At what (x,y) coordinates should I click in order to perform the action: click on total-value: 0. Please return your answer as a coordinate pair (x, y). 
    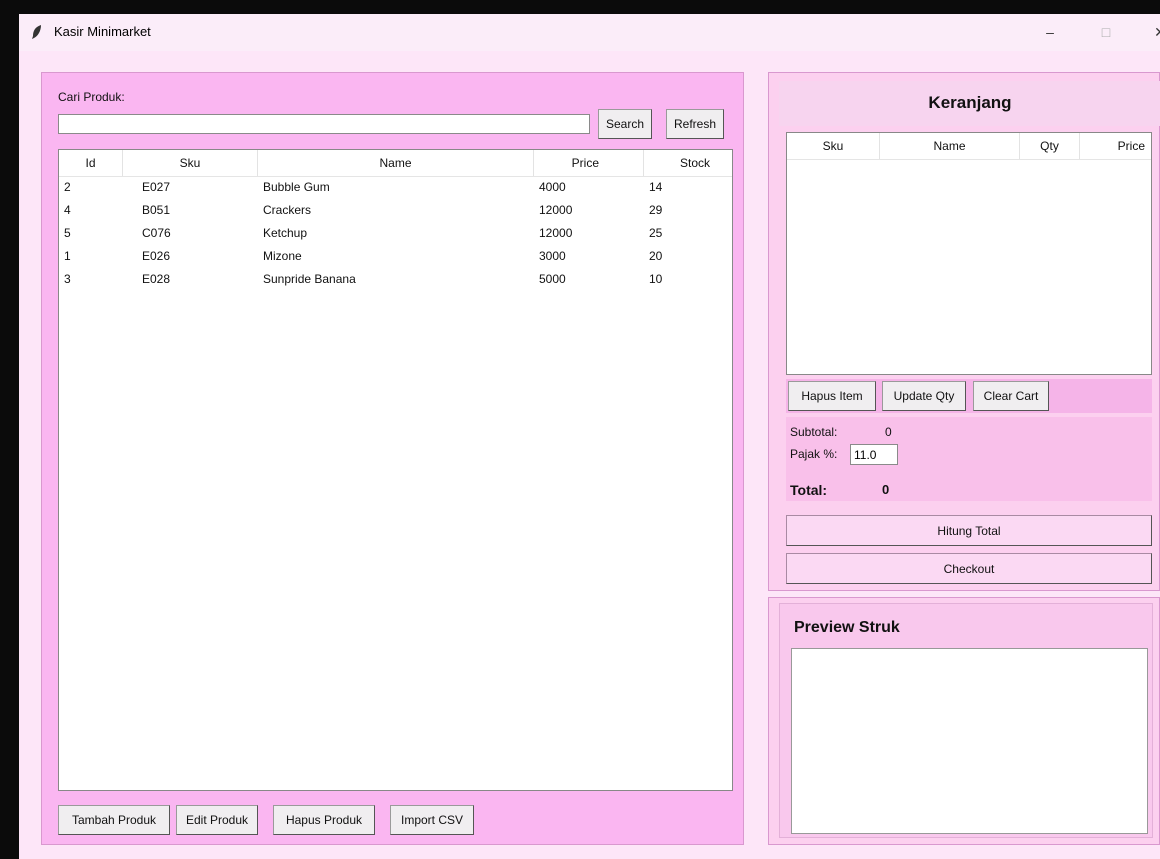
    Looking at the image, I should click on (886, 489).